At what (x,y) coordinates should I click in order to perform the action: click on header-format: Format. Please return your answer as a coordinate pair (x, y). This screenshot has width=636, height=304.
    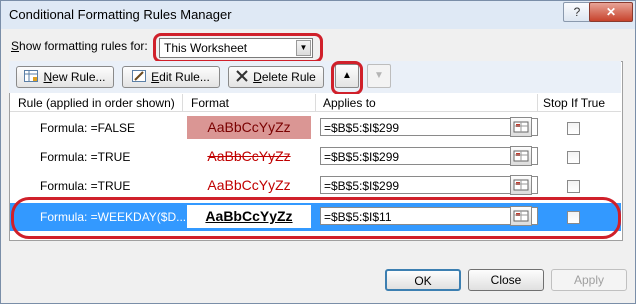
    Looking at the image, I should click on (210, 103).